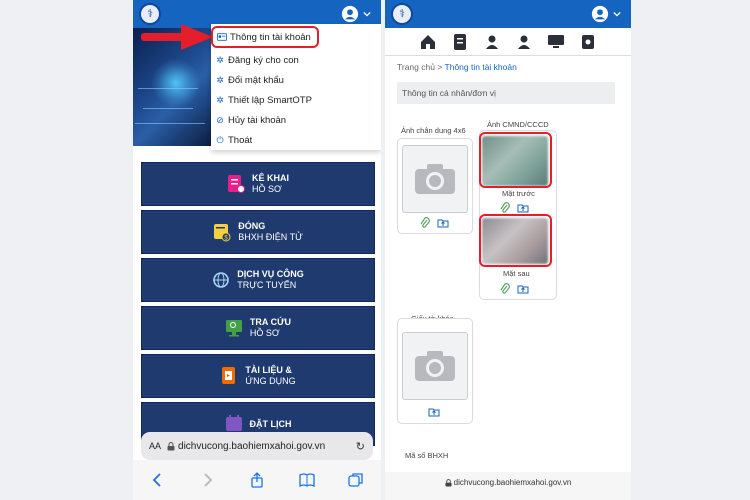 Image resolution: width=750 pixels, height=500 pixels. Describe the element at coordinates (222, 37) in the screenshot. I see `id-card-icon` at that location.